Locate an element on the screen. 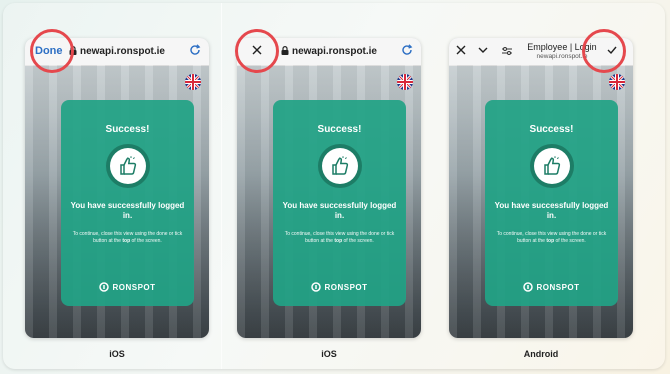 The width and height of the screenshot is (670, 374). site-settings-icon is located at coordinates (507, 51).